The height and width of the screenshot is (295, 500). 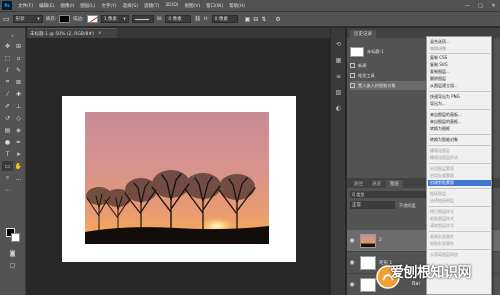 I want to click on history-panel-icon: ⟲, so click(x=338, y=44).